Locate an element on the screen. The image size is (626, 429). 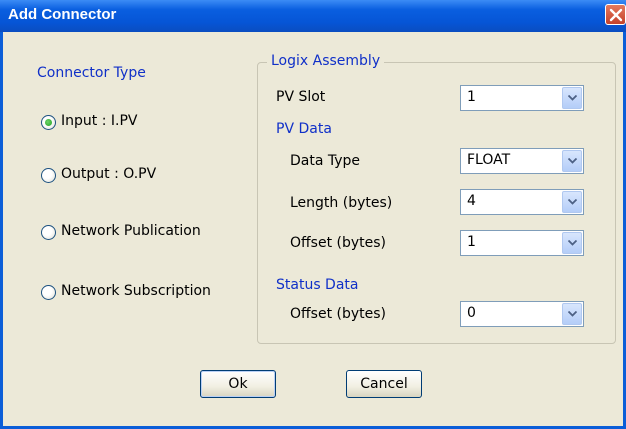
length-label: Length (bytes) is located at coordinates (341, 203).